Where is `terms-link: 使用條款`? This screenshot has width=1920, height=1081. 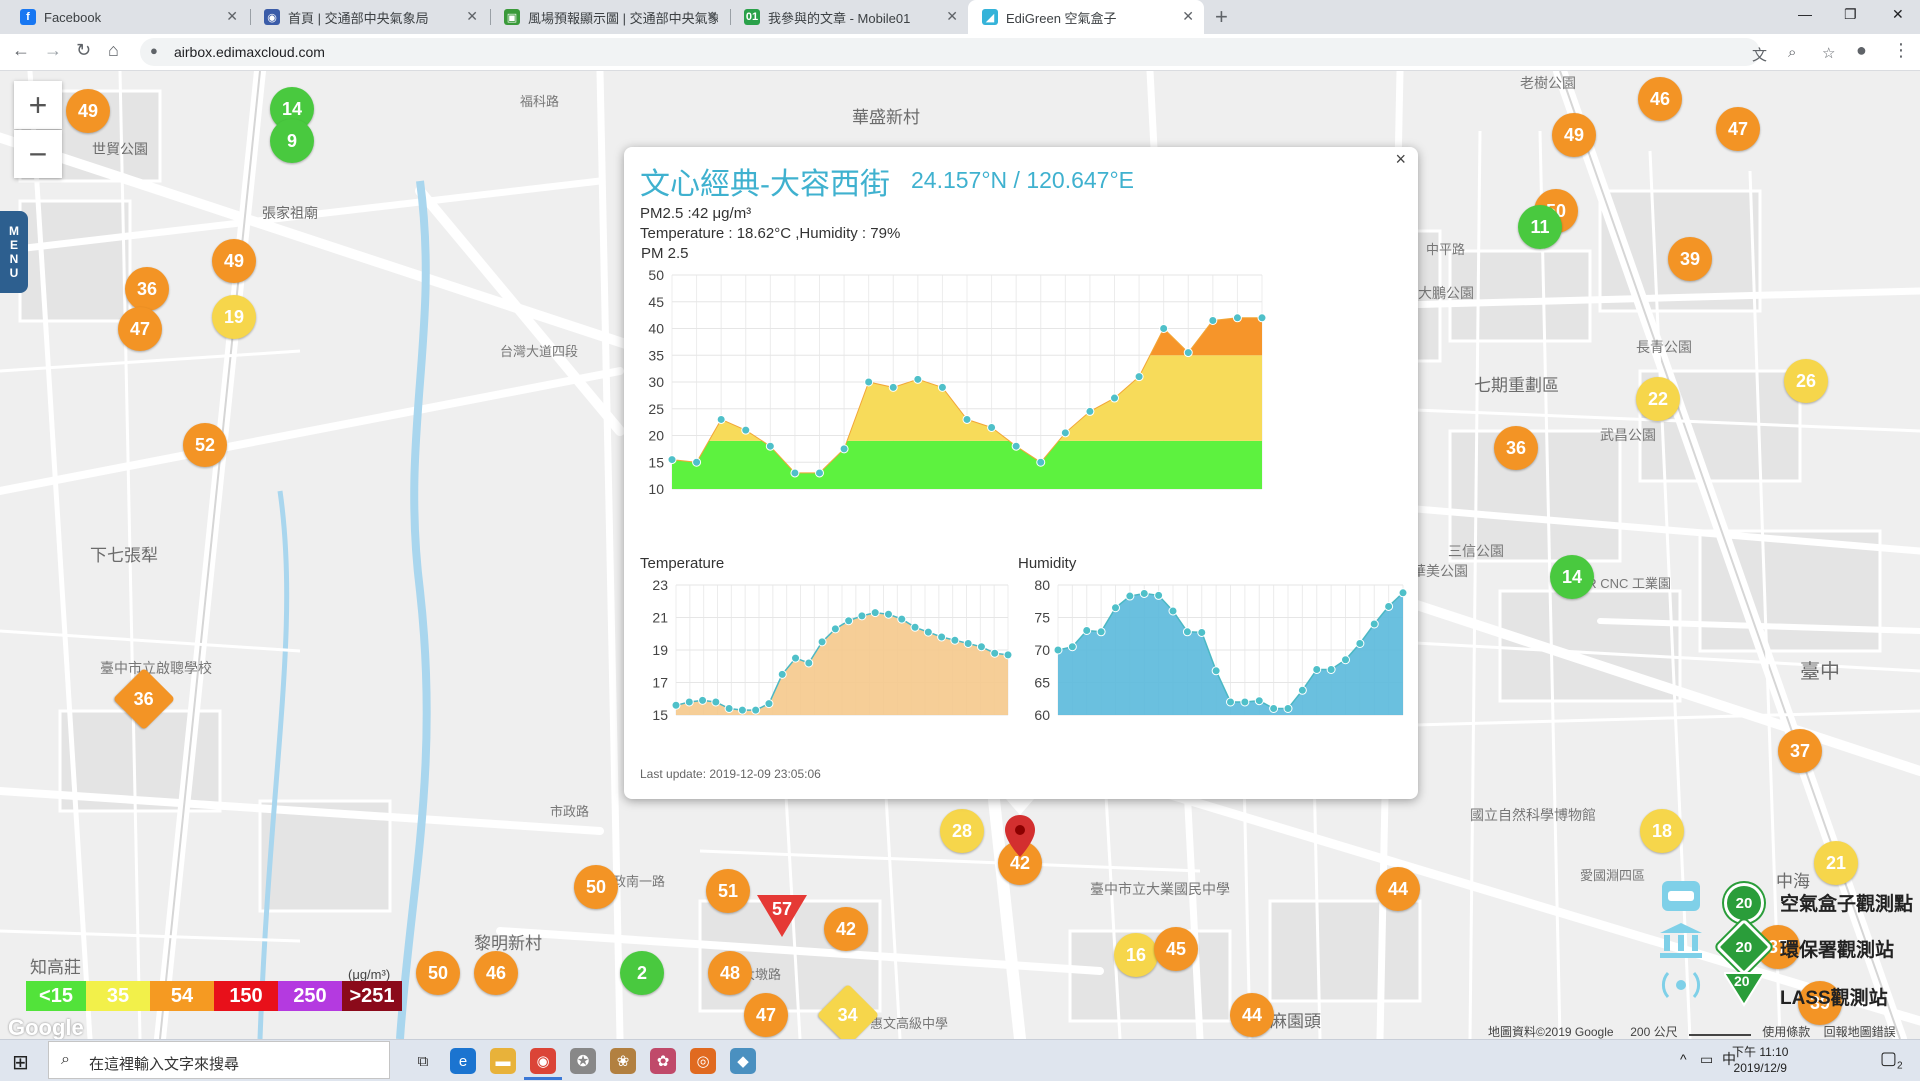 terms-link: 使用條款 is located at coordinates (1786, 1032).